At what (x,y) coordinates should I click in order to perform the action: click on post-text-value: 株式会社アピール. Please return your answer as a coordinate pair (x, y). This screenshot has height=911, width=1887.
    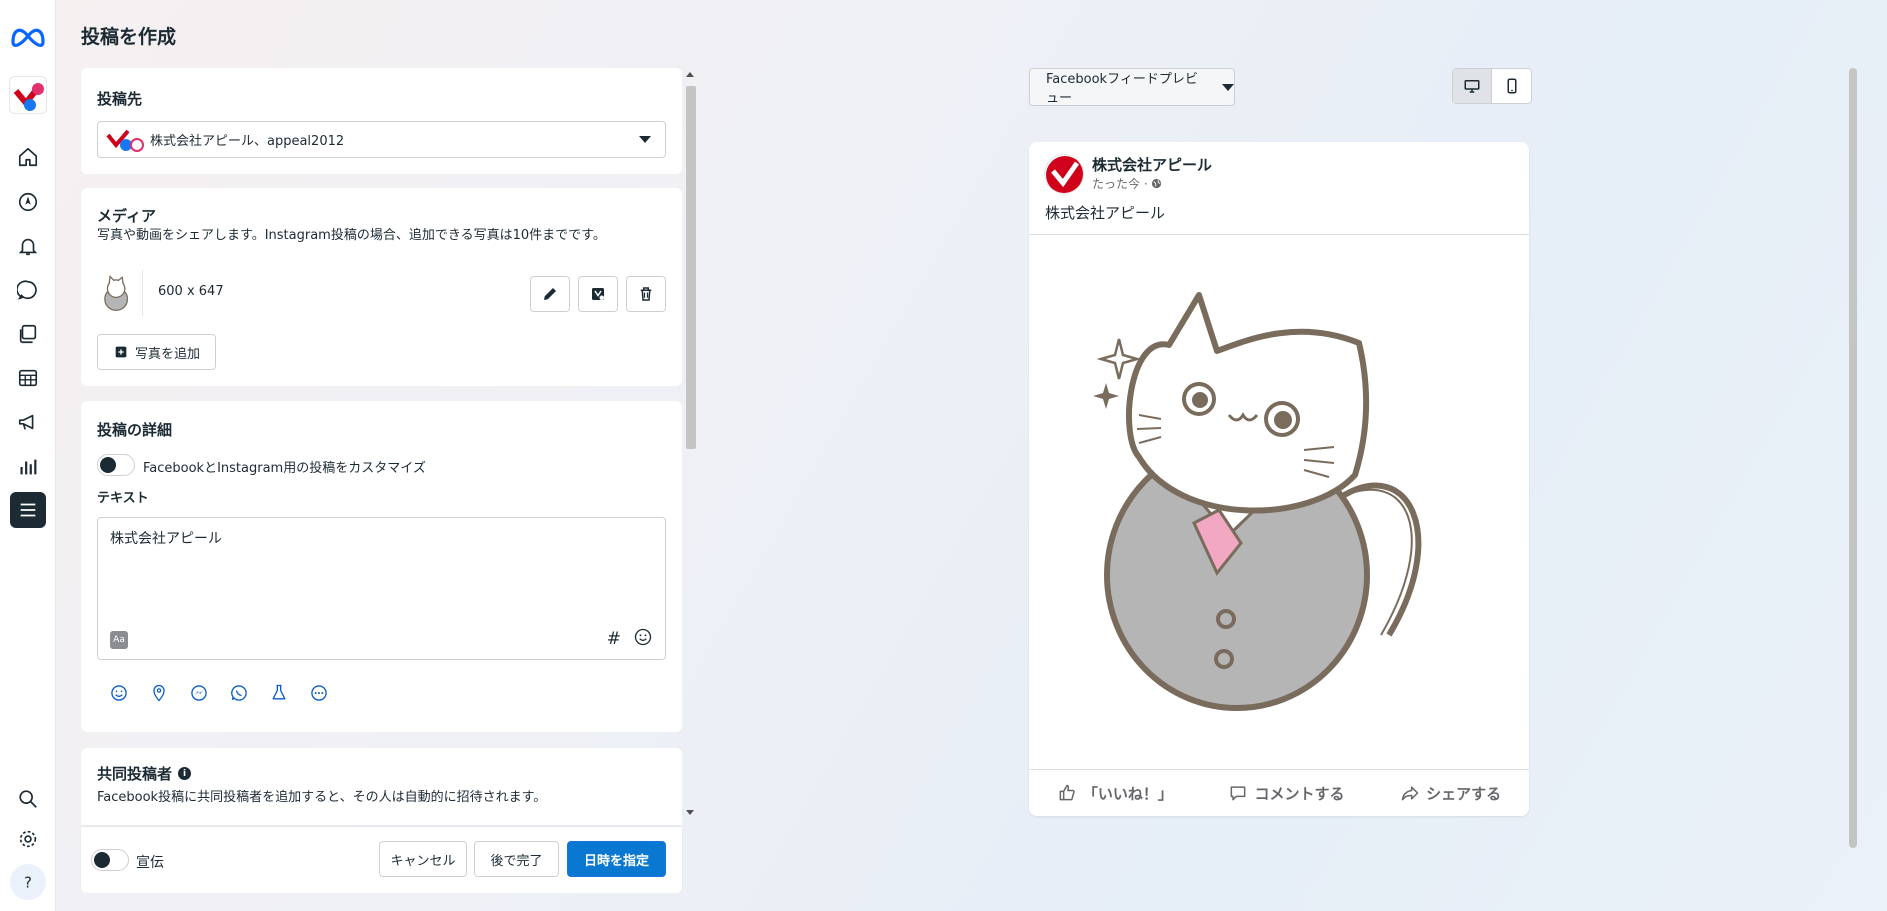
    Looking at the image, I should click on (166, 539).